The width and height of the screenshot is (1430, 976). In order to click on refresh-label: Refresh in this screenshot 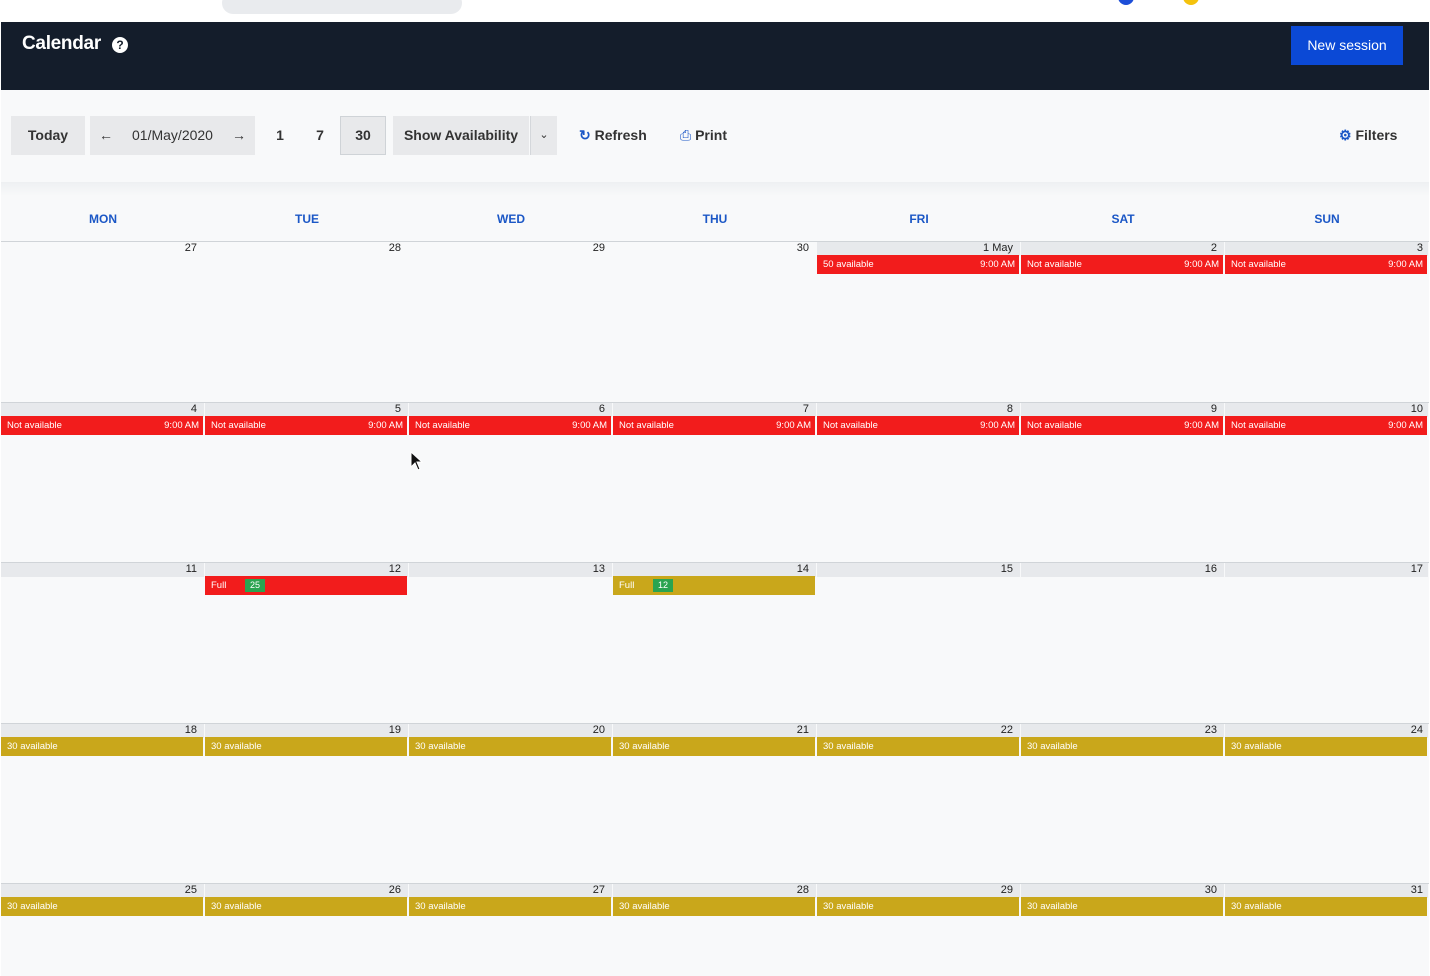, I will do `click(620, 135)`.